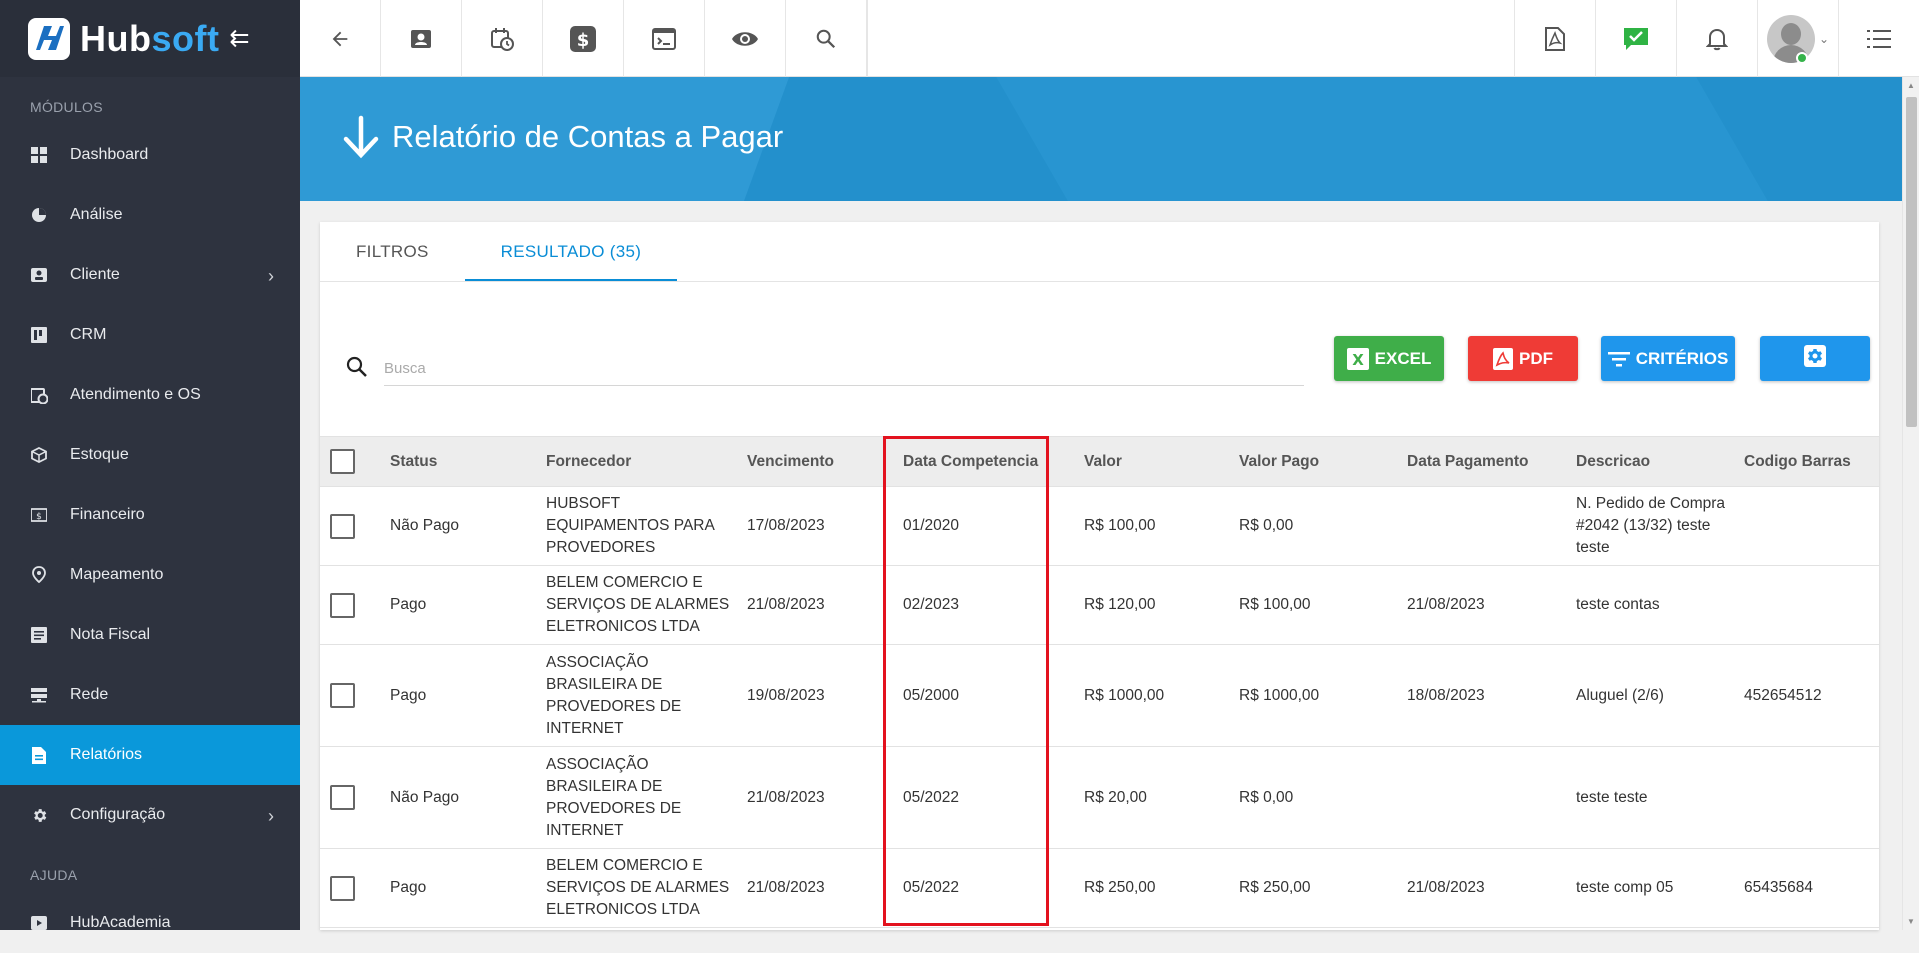 This screenshot has height=953, width=1919. I want to click on sidebar-item-label: Configuração, so click(118, 814).